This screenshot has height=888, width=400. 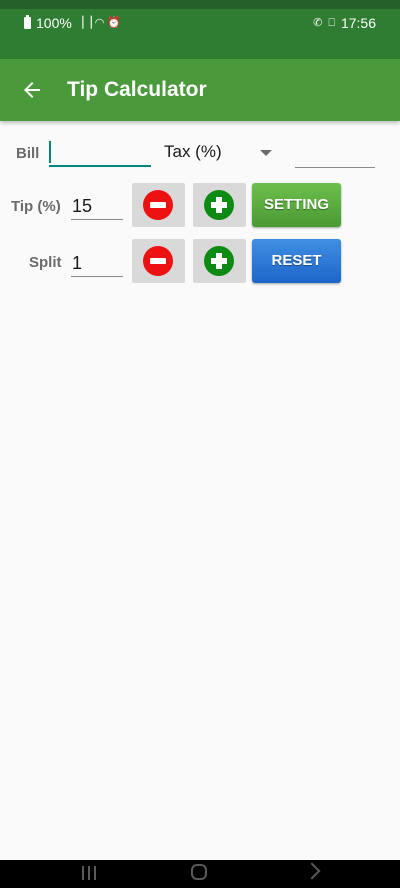 What do you see at coordinates (331, 22) in the screenshot?
I see `laptop-icon: ⎕` at bounding box center [331, 22].